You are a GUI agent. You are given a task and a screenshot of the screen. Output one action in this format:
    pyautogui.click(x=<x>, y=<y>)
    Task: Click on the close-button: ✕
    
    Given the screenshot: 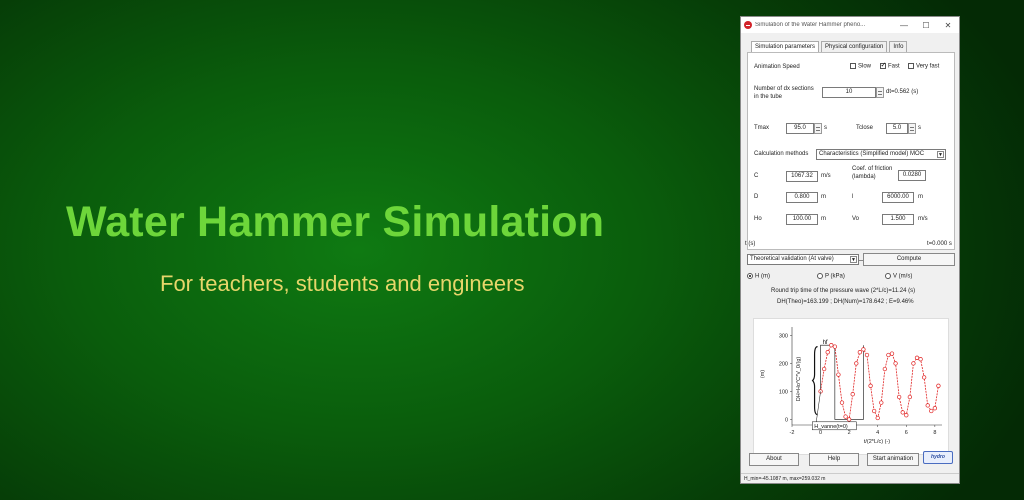 What is the action you would take?
    pyautogui.click(x=948, y=25)
    